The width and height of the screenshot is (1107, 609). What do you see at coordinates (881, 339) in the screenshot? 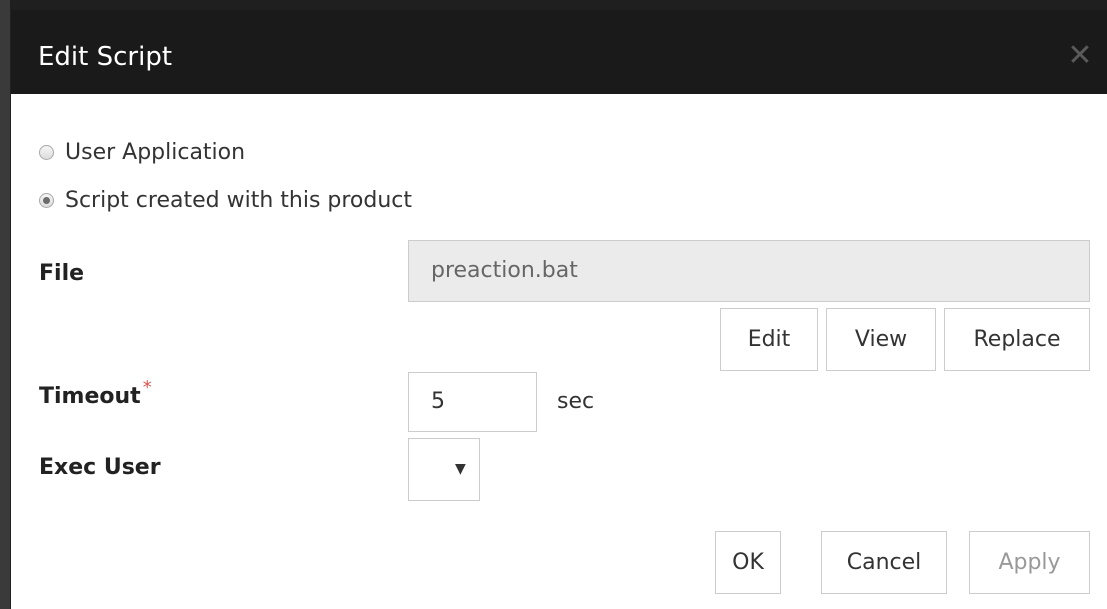
I see `view-button: View` at bounding box center [881, 339].